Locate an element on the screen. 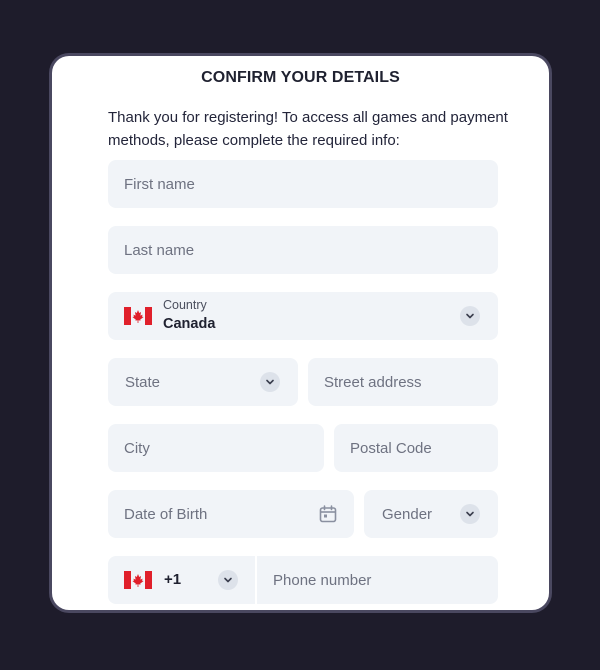 This screenshot has width=600, height=670. phone-number-placeholder: Phone number is located at coordinates (322, 580).